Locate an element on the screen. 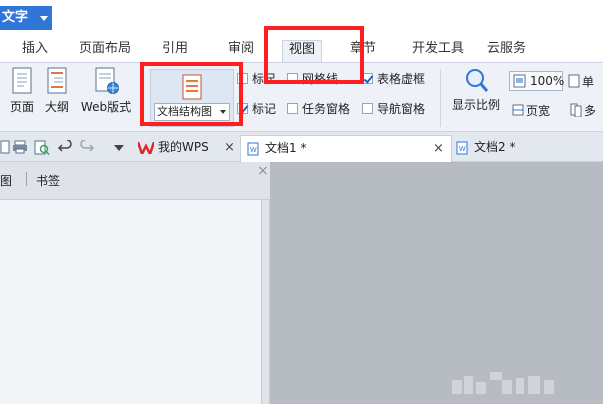 This screenshot has height=404, width=603. quick-access-dropdown-icon is located at coordinates (119, 148).